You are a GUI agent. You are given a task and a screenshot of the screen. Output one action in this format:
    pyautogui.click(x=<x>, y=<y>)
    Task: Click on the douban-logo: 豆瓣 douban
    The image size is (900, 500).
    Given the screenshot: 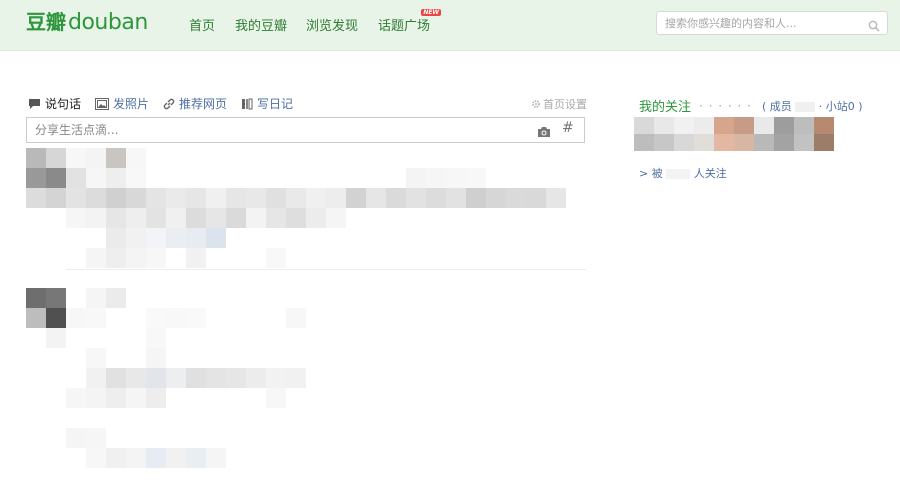 What is the action you would take?
    pyautogui.click(x=87, y=23)
    